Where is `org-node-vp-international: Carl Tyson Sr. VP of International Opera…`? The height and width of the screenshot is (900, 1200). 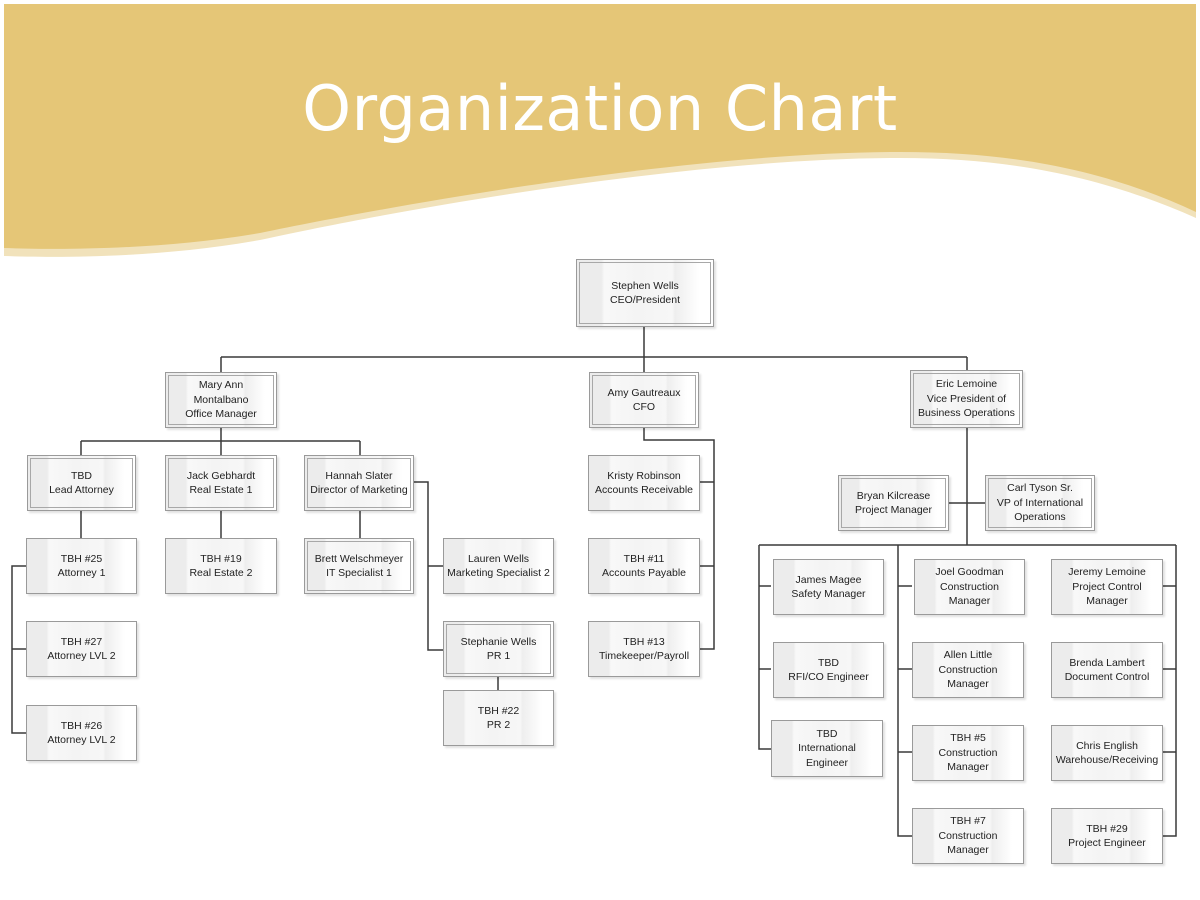
org-node-vp-international: Carl Tyson Sr. VP of International Opera… is located at coordinates (1040, 503).